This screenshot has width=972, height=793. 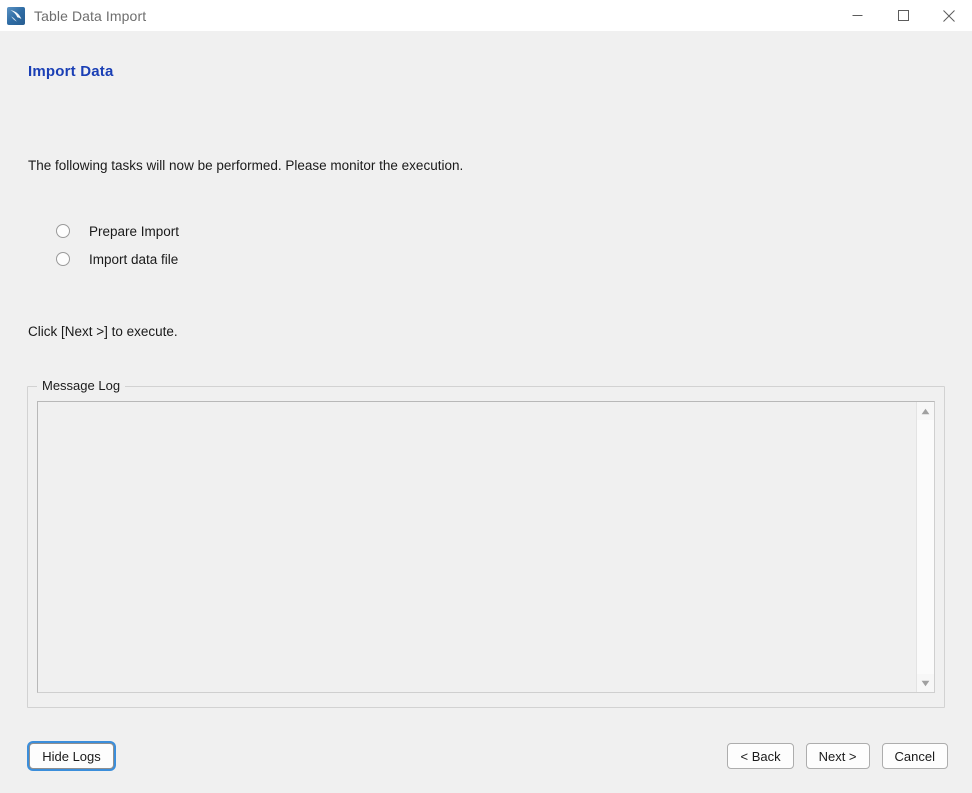 I want to click on minimize-icon, so click(x=857, y=15).